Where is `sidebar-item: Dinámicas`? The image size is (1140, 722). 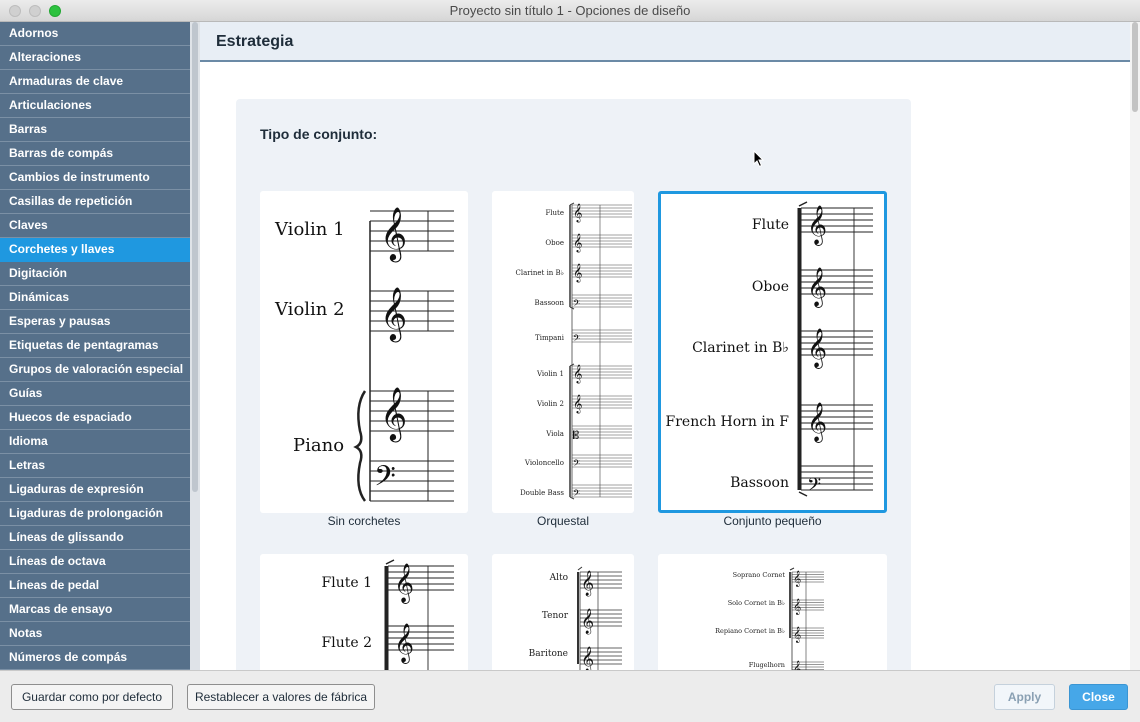 sidebar-item: Dinámicas is located at coordinates (95, 298).